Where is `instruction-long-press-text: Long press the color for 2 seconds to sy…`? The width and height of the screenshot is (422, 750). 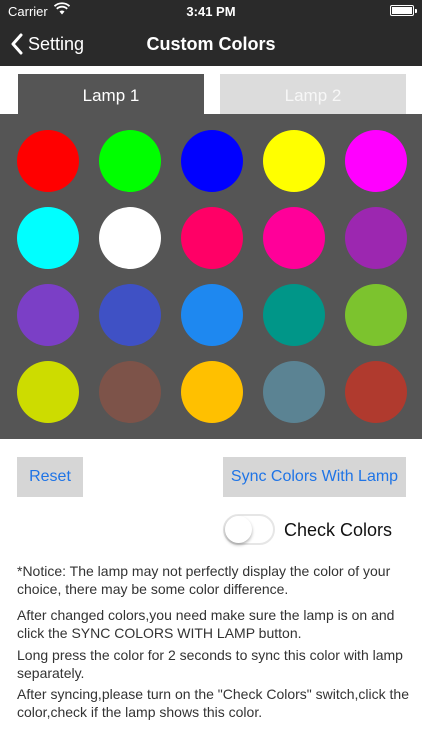 instruction-long-press-text: Long press the color for 2 seconds to sy… is located at coordinates (210, 664).